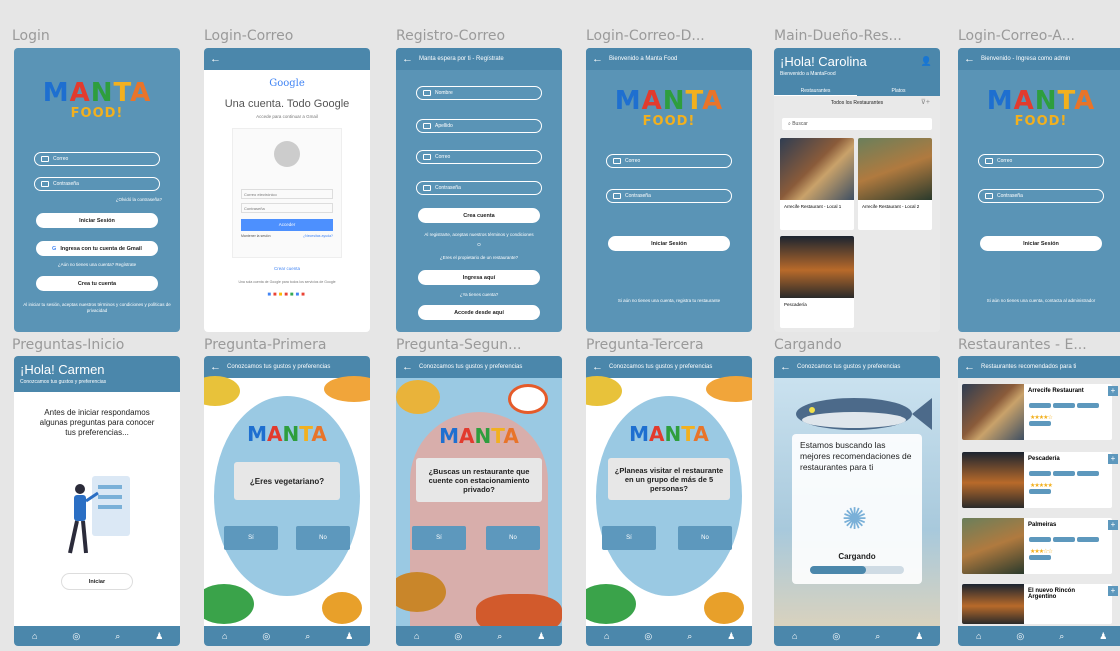 This screenshot has height=651, width=1120. I want to click on header: ← Bienvenido - Ingresa como admin, so click(1039, 59).